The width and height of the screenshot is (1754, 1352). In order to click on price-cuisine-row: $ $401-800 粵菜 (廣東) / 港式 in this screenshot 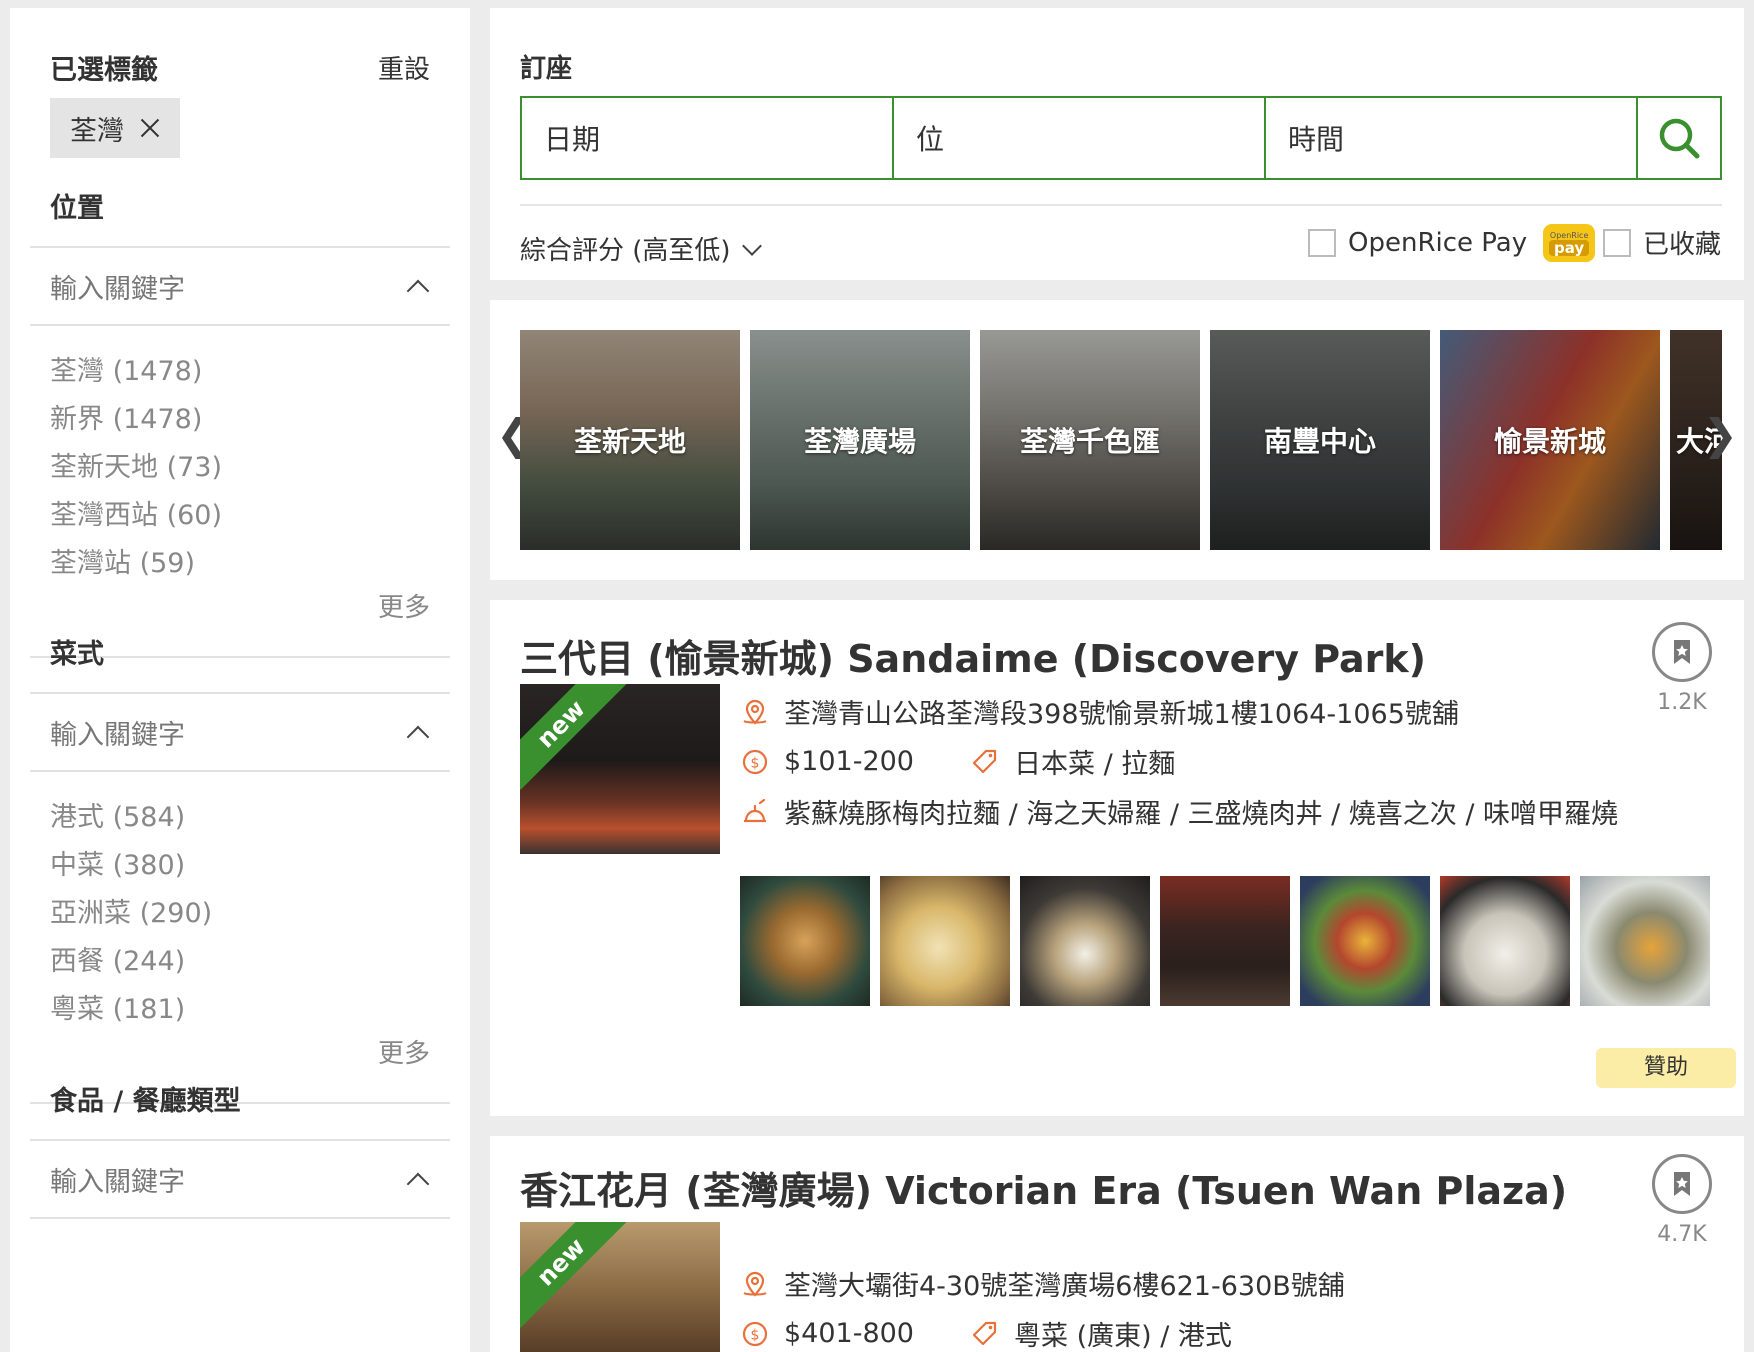, I will do `click(986, 1333)`.